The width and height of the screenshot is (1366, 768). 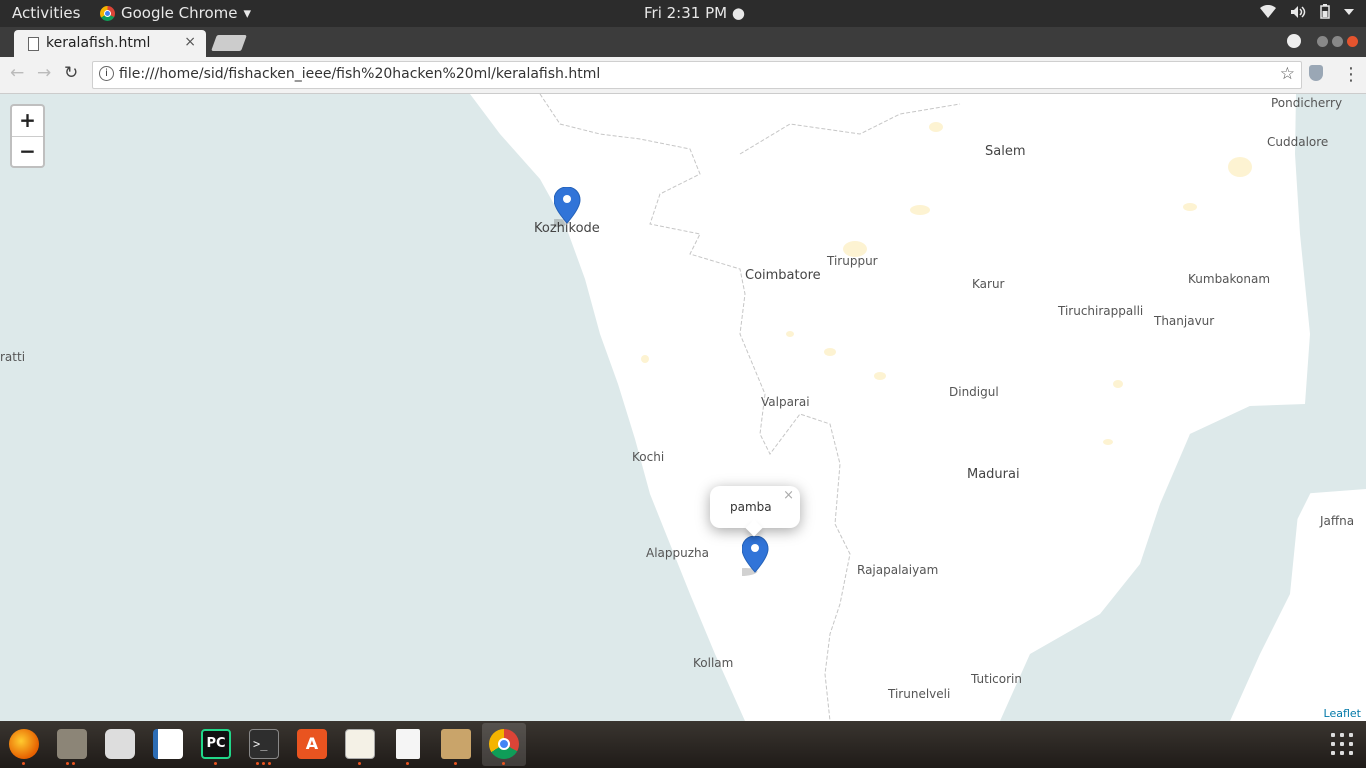 What do you see at coordinates (264, 744) in the screenshot?
I see `terminal-icon: >_` at bounding box center [264, 744].